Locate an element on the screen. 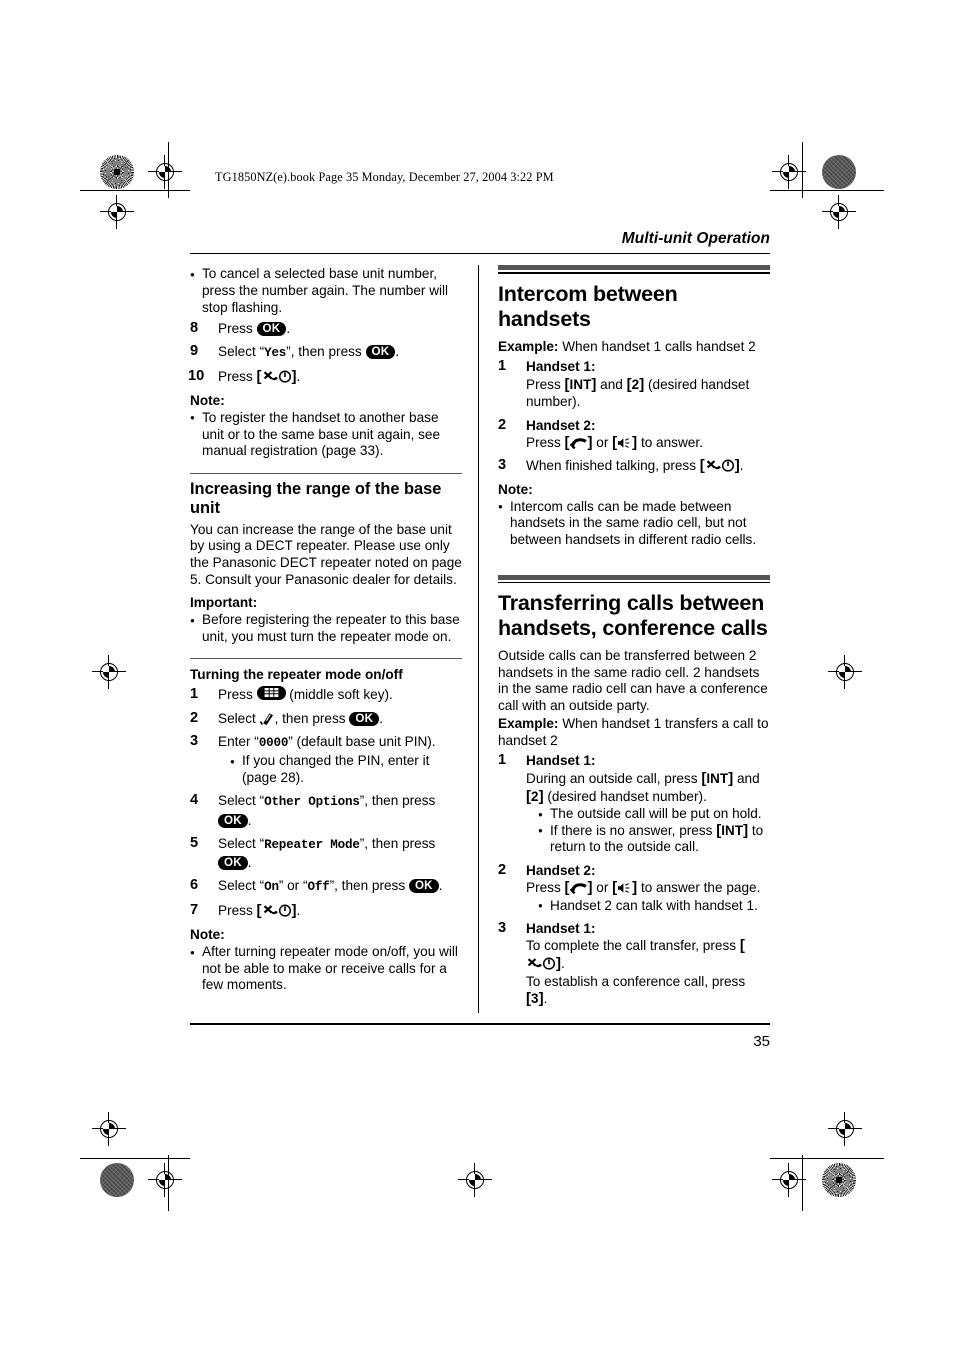 The image size is (954, 1351). step-text-line2: To establish a conference call, press is located at coordinates (636, 981).